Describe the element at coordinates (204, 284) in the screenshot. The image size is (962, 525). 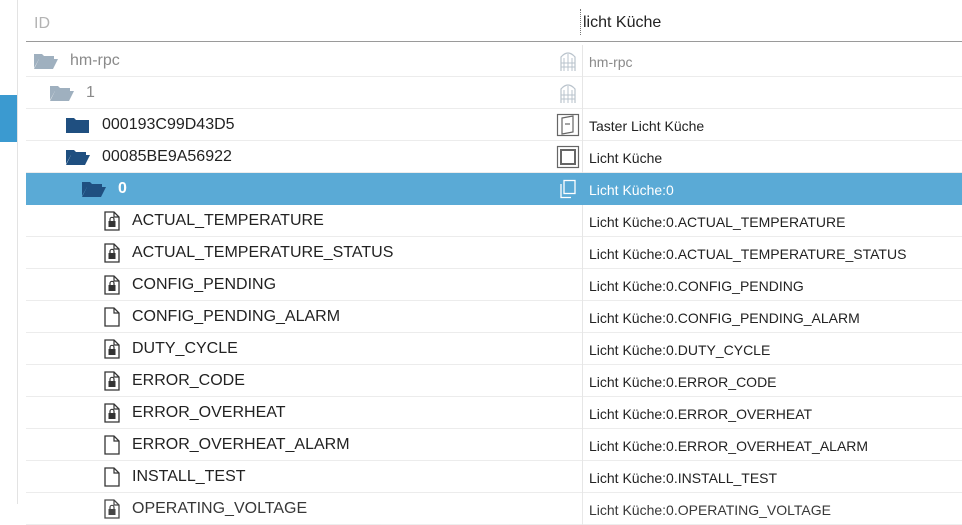
I see `row-id: CONFIG_PENDING` at that location.